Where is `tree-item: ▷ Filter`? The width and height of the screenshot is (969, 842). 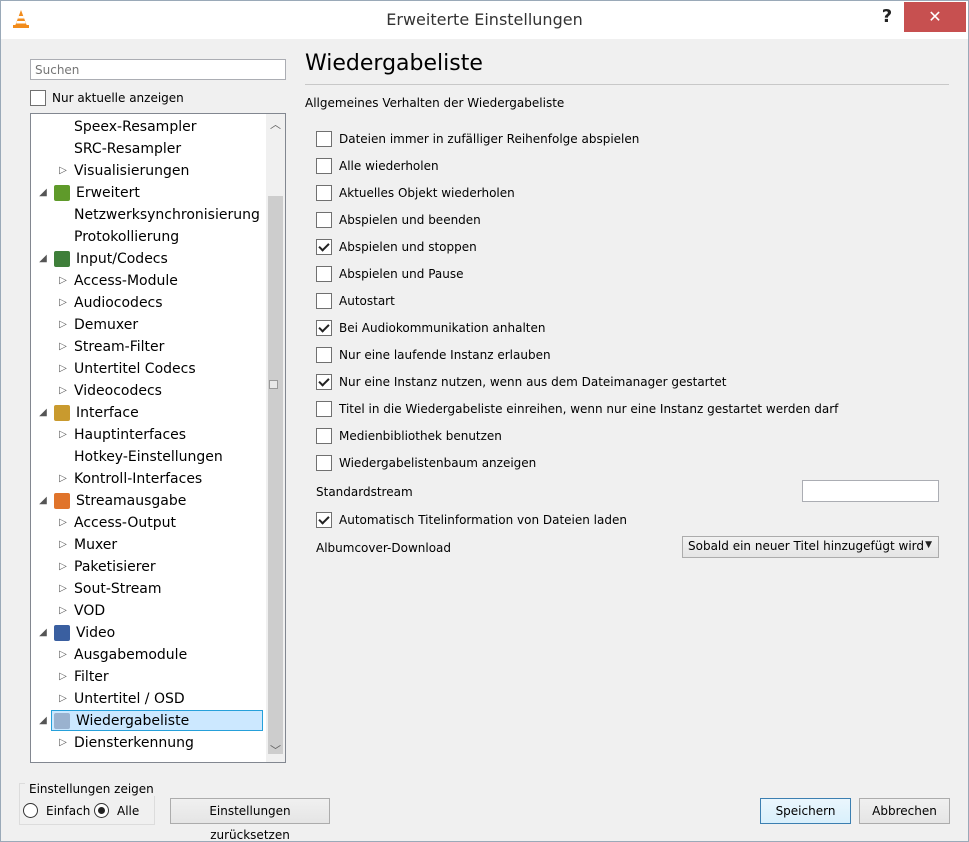 tree-item: ▷ Filter is located at coordinates (149, 677).